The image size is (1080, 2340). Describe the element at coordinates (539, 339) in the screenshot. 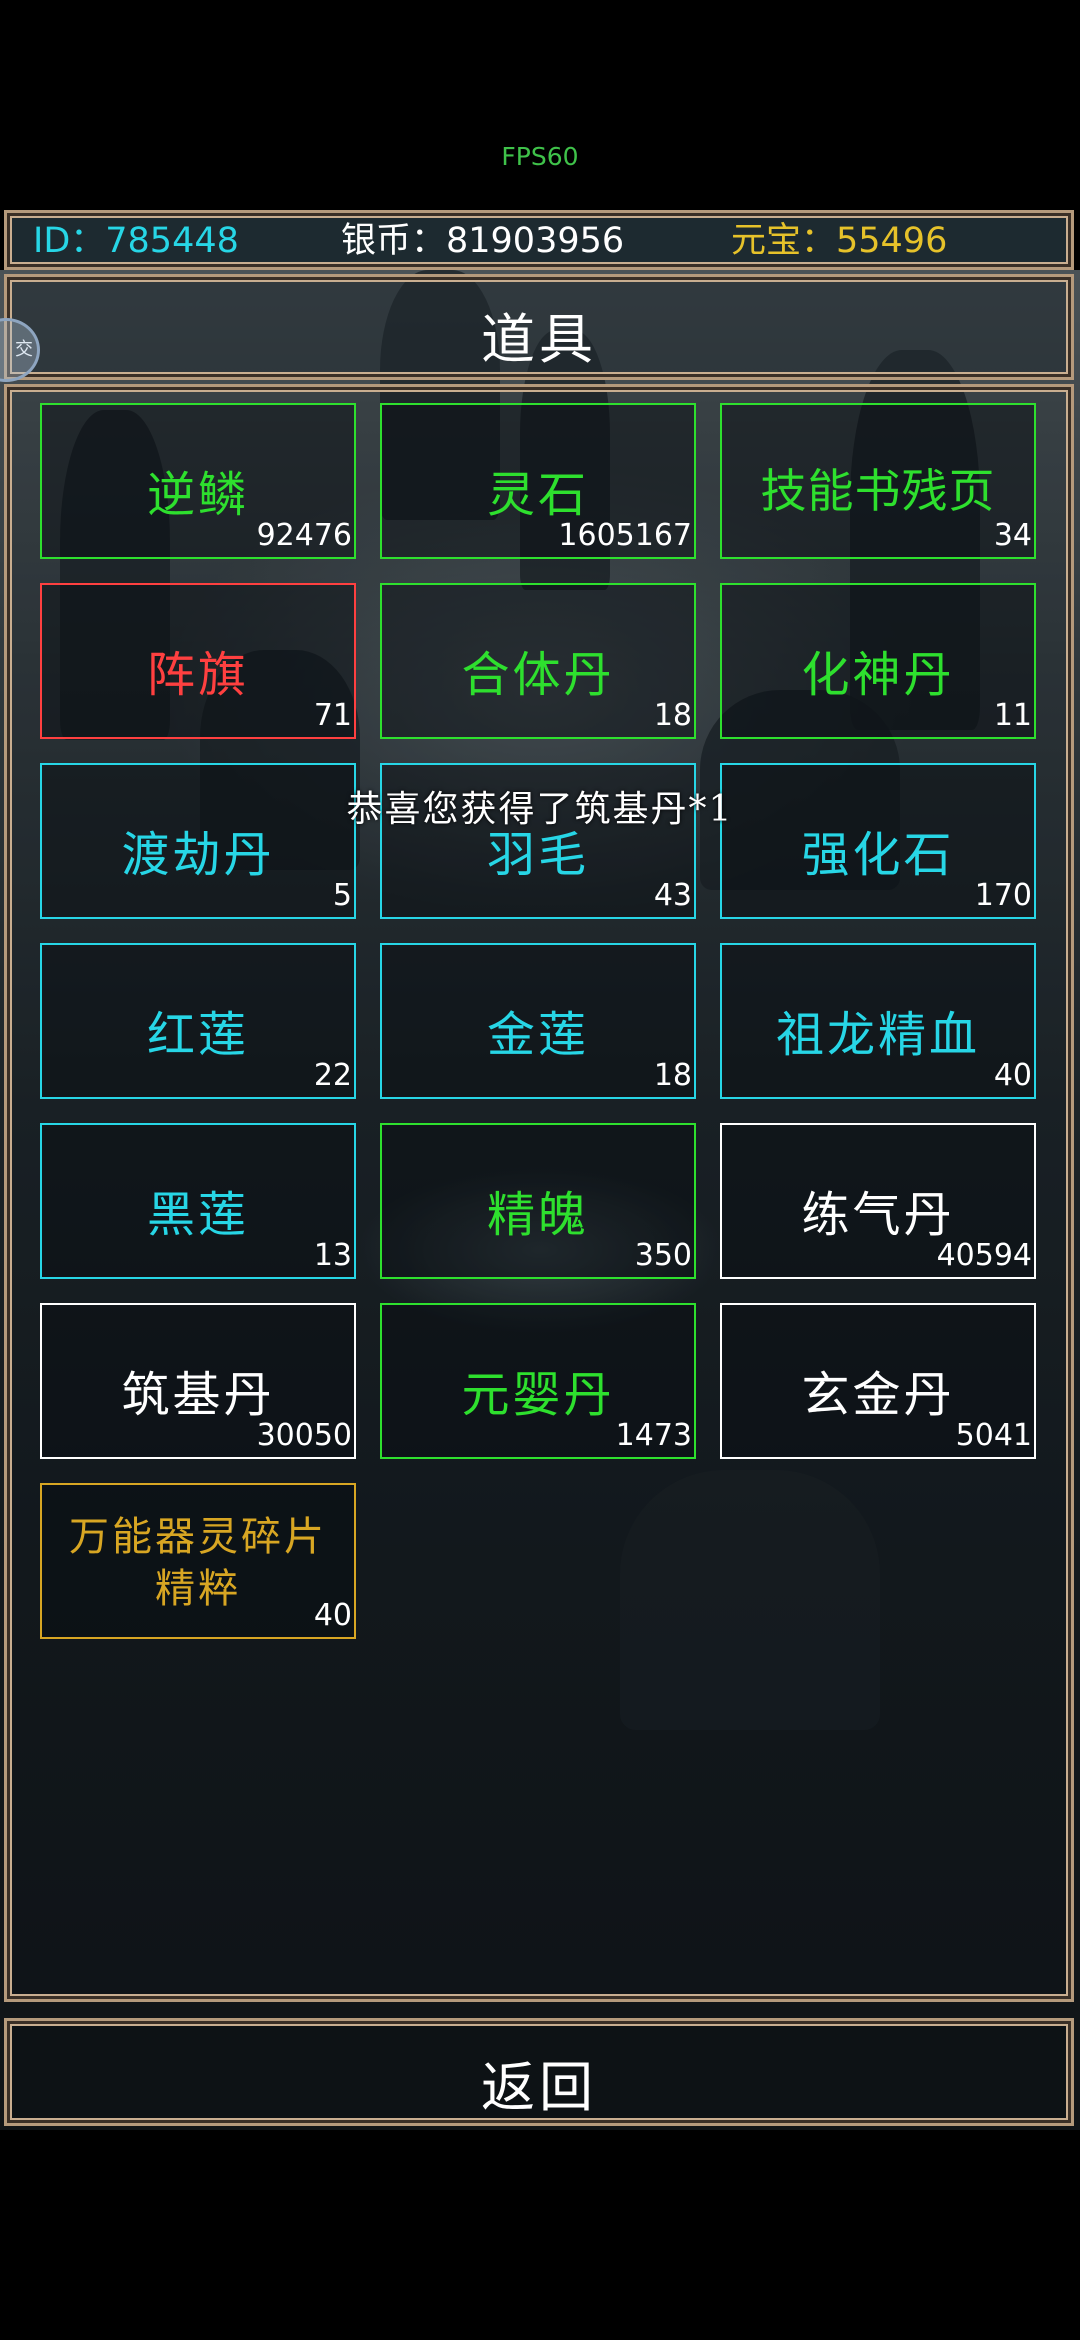

I see `page-title: 道具` at that location.